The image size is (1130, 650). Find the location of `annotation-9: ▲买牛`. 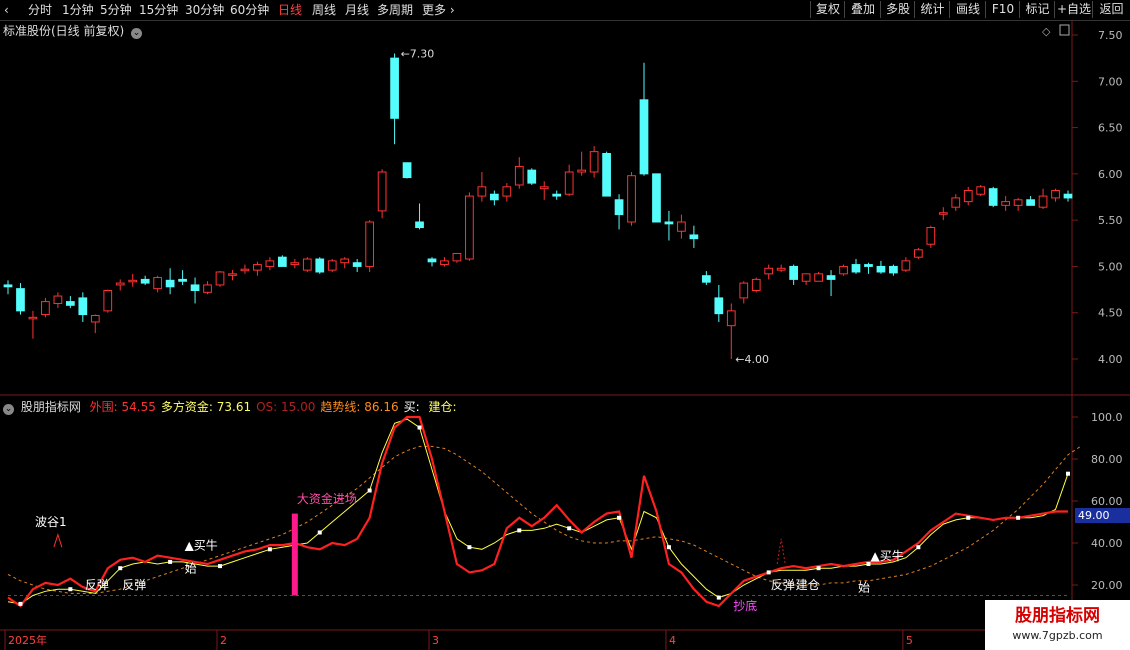

annotation-9: ▲买牛 is located at coordinates (886, 555).